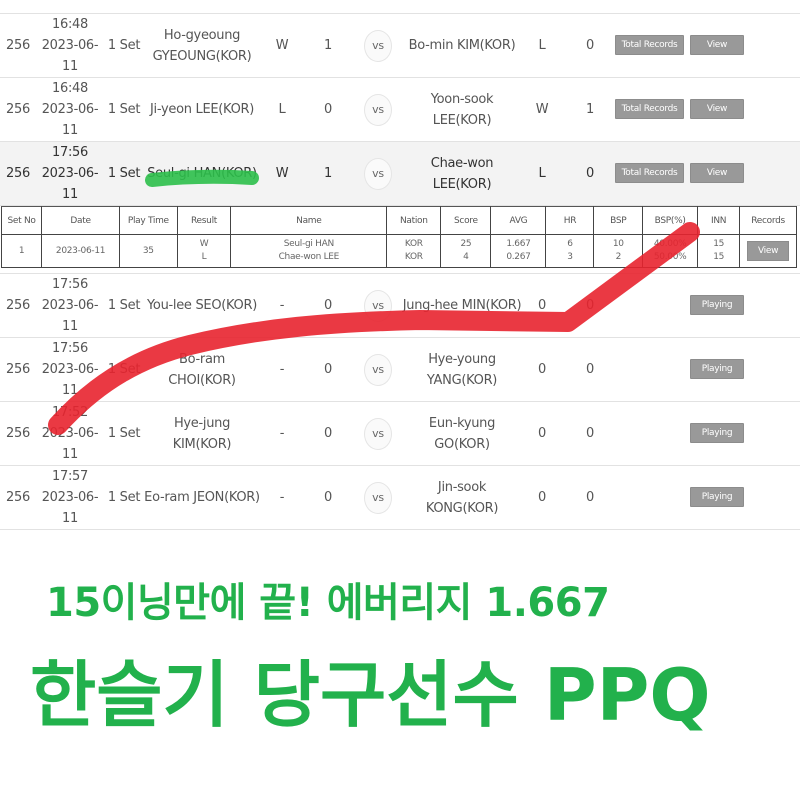  I want to click on detail-records: View, so click(768, 251).